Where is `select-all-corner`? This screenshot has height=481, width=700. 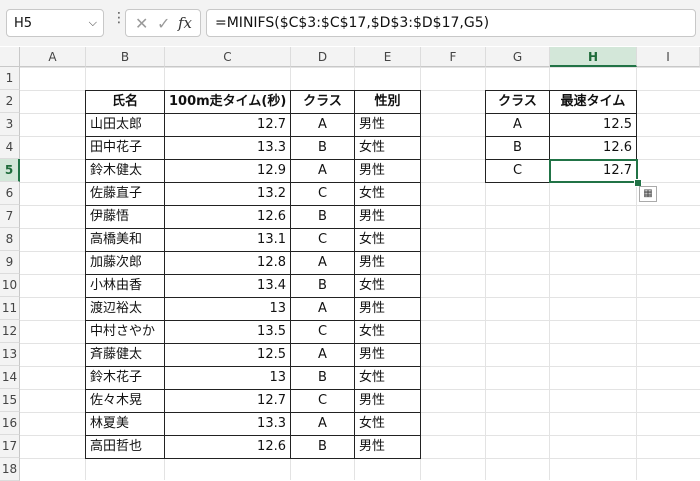 select-all-corner is located at coordinates (10, 57).